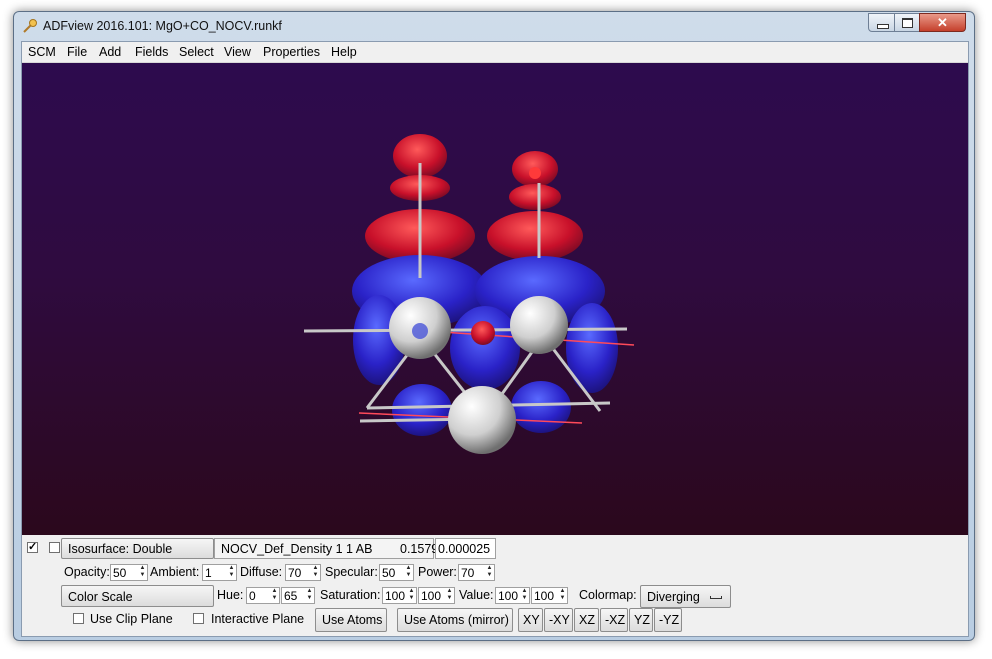  I want to click on use-clip-plane-checkbox, so click(78, 618).